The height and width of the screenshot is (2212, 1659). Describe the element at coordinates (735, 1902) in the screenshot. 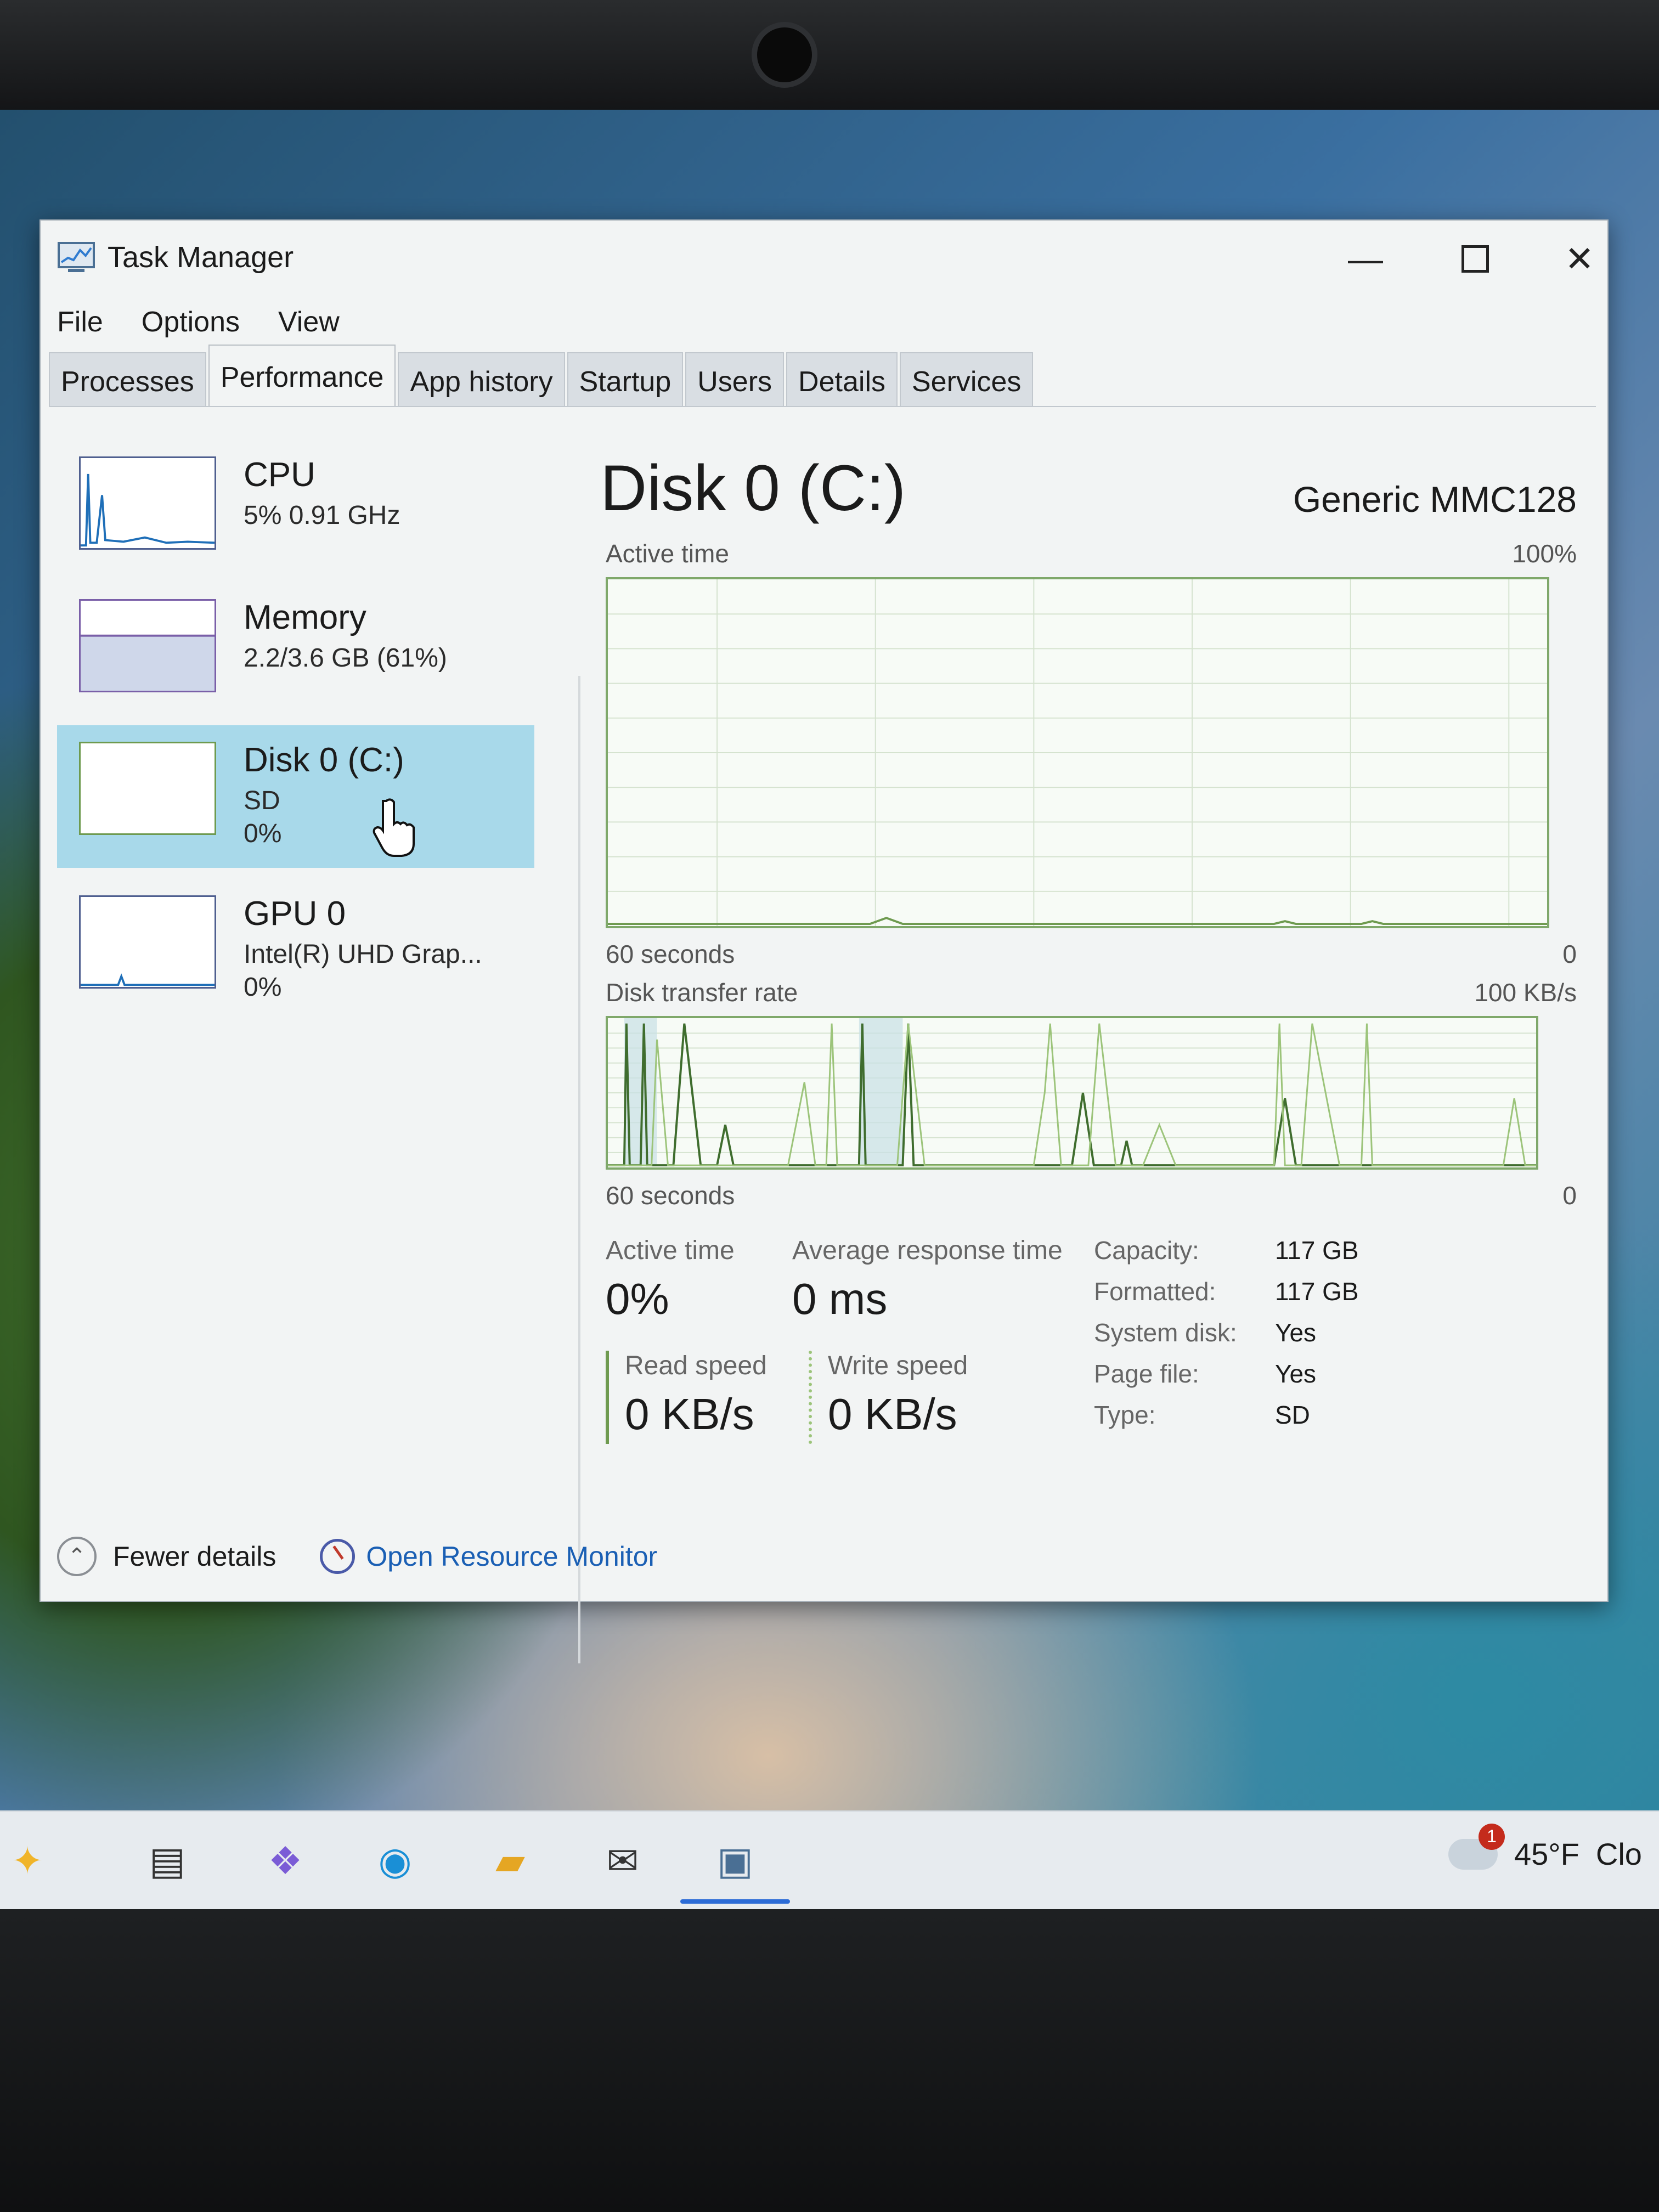

I see `active-app-indicator` at that location.